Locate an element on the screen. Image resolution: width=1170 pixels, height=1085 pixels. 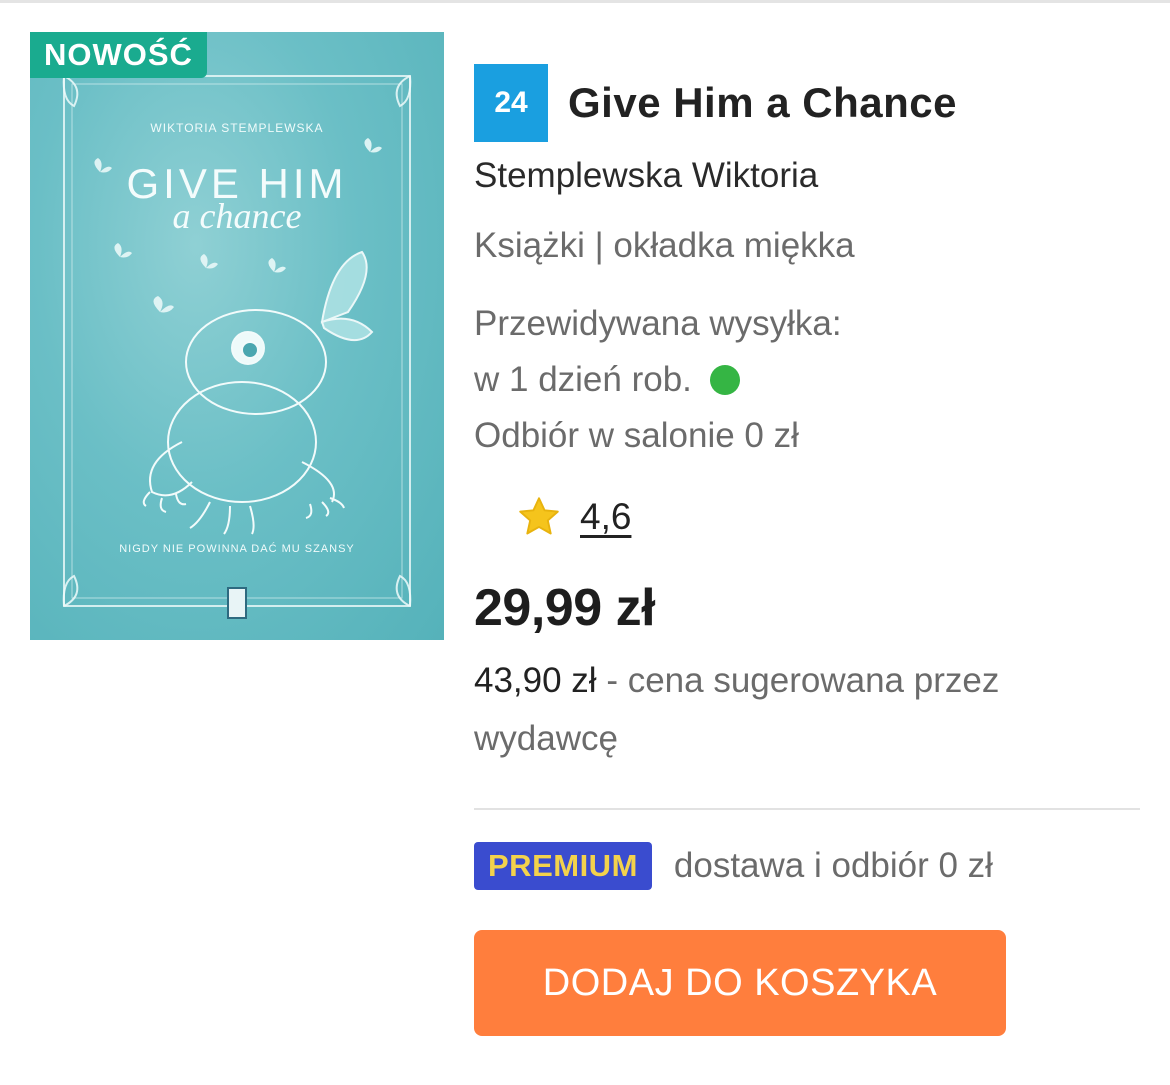
rating: 4,6 is located at coordinates (828, 517).